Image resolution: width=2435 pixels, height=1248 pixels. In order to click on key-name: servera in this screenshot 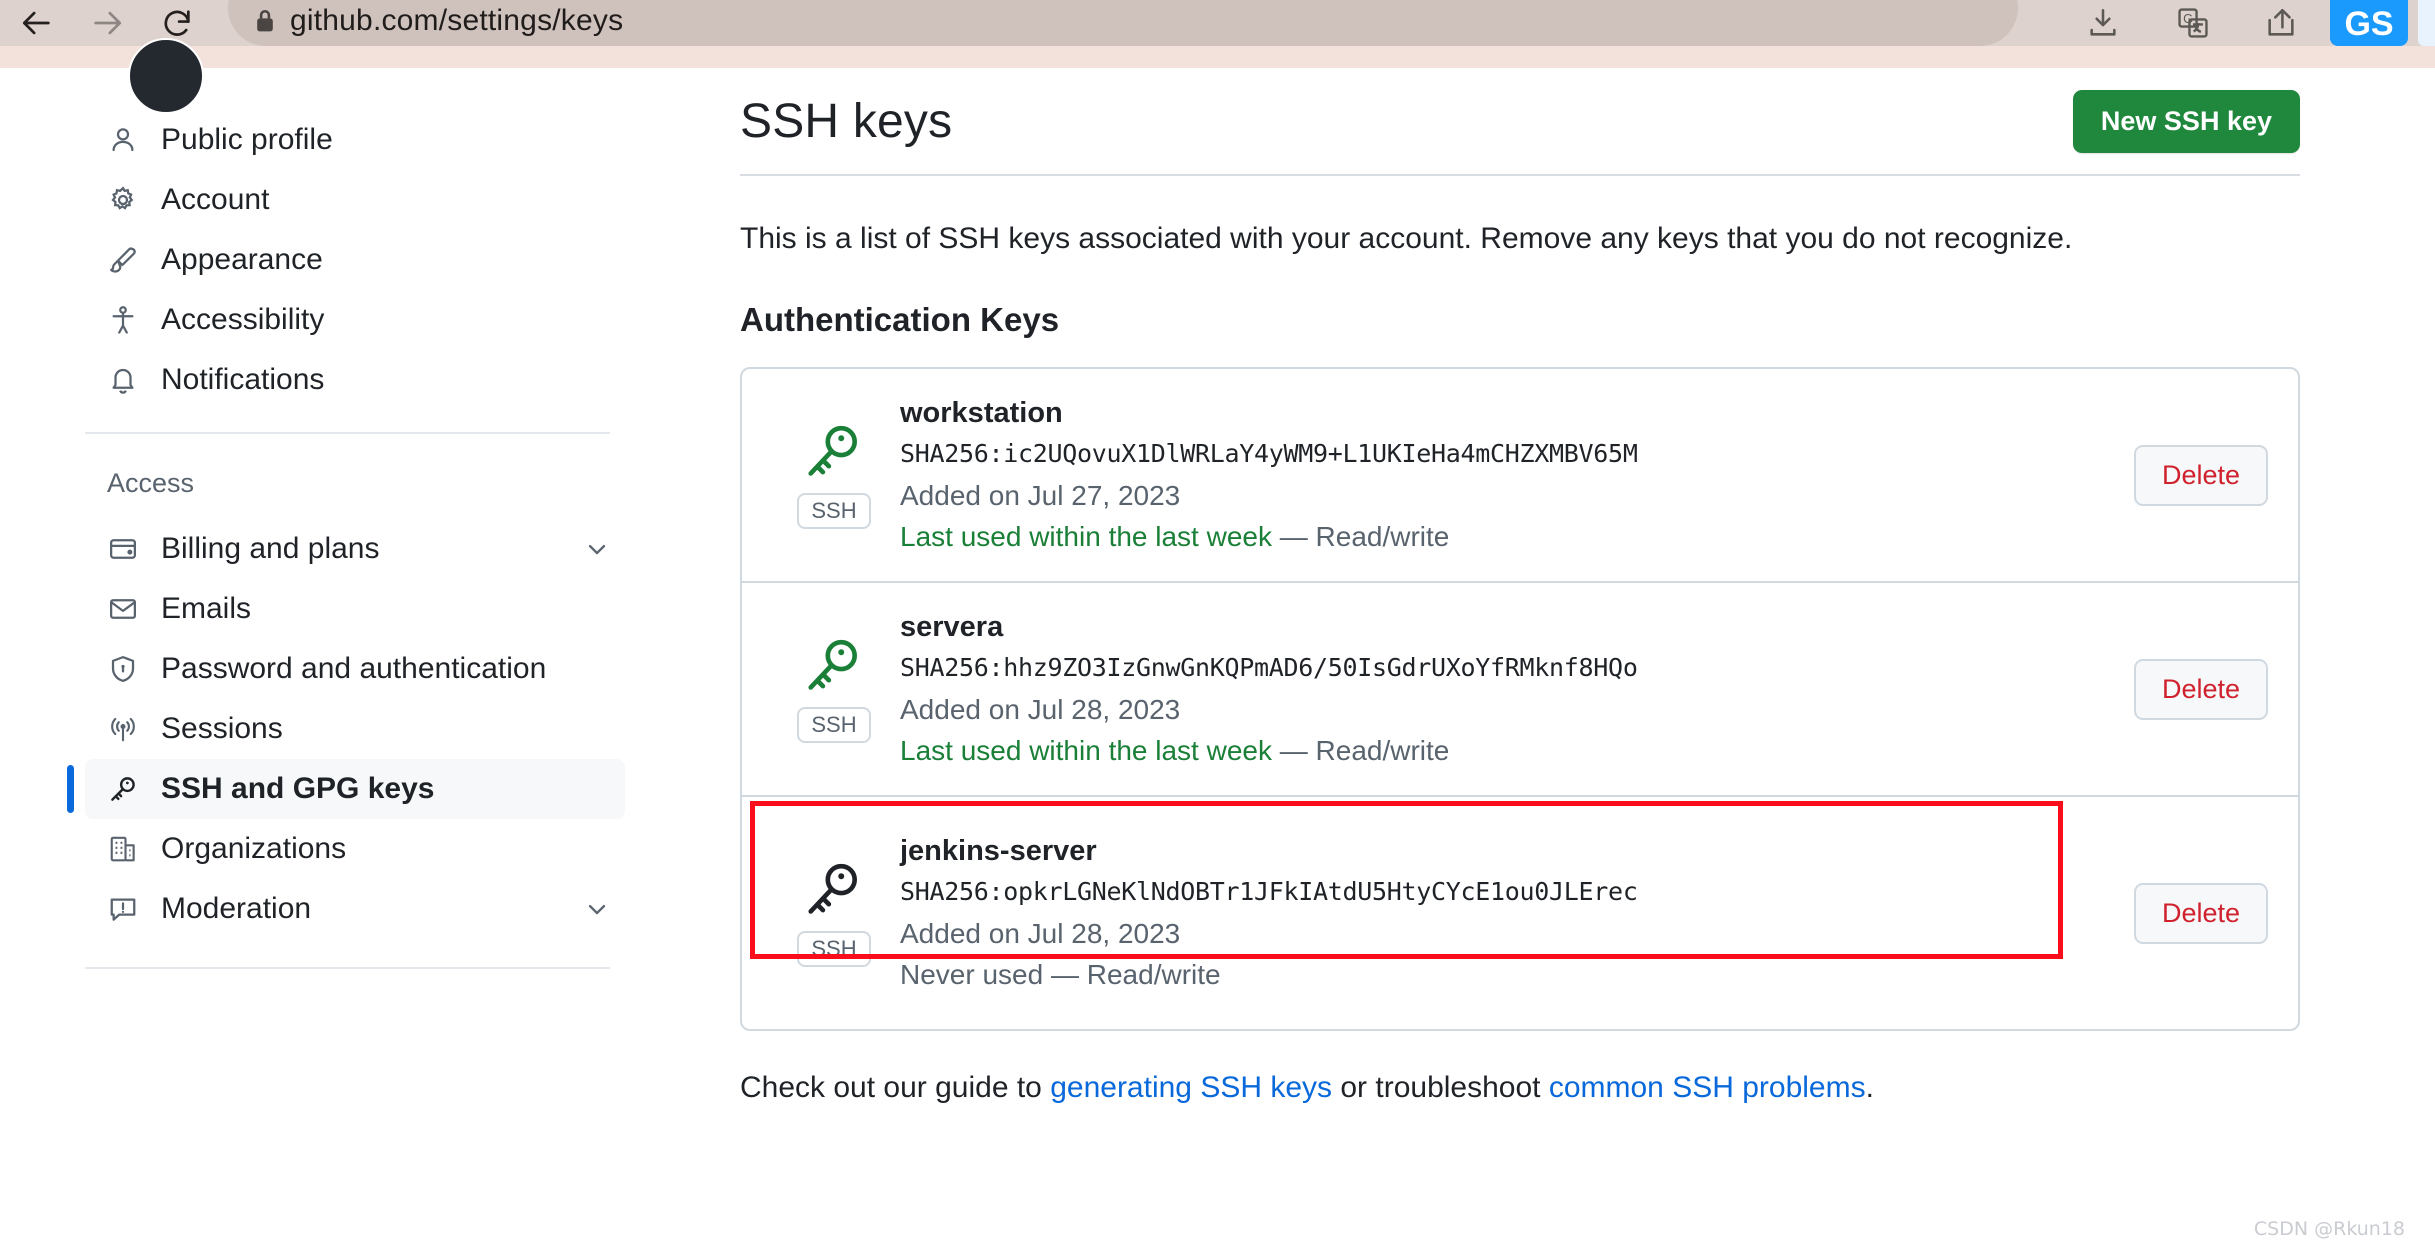, I will do `click(952, 627)`.